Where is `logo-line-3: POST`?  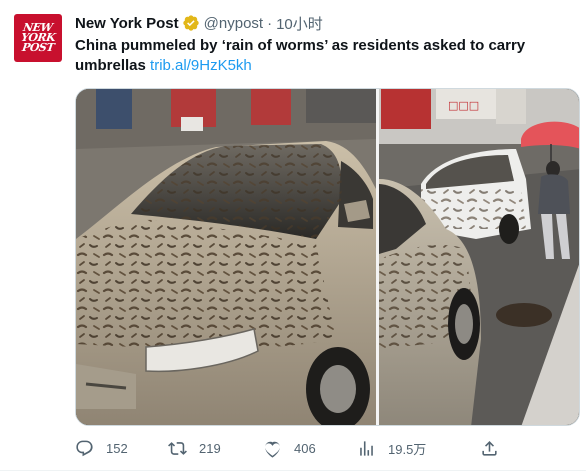 logo-line-3: POST is located at coordinates (38, 47).